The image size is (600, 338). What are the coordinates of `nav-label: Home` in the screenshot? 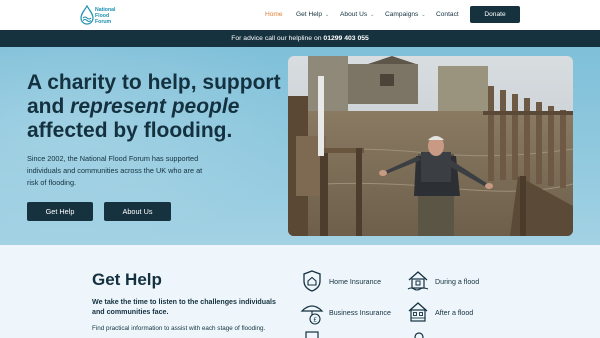 It's located at (274, 14).